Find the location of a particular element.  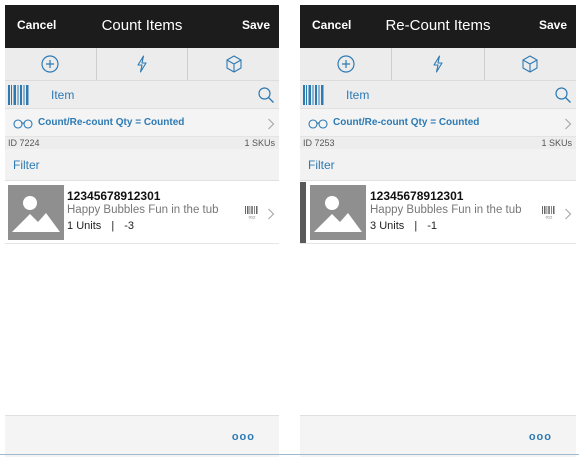

top-bar: Cancel Count Items Save is located at coordinates (142, 26).